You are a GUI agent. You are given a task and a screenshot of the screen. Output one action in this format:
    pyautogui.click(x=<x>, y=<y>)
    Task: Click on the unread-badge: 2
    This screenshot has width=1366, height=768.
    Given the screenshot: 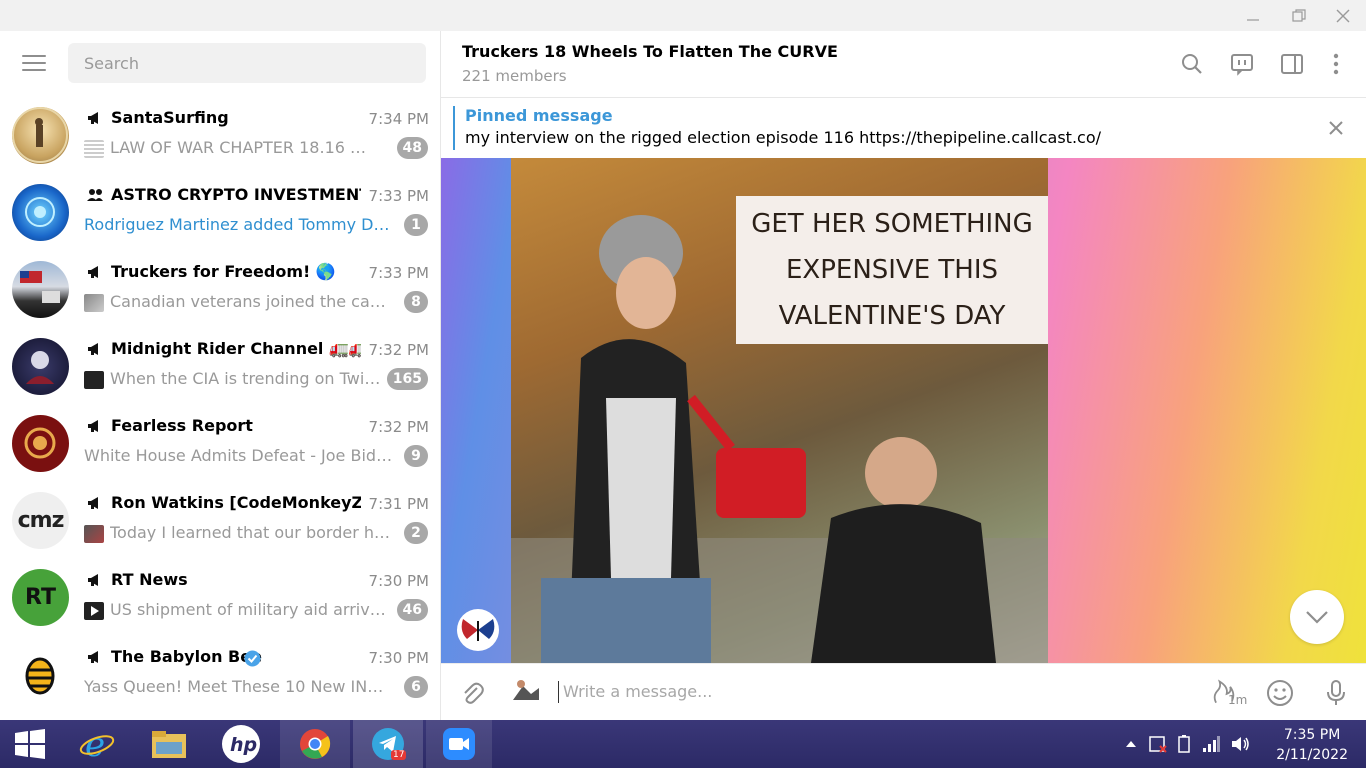 What is the action you would take?
    pyautogui.click(x=416, y=533)
    